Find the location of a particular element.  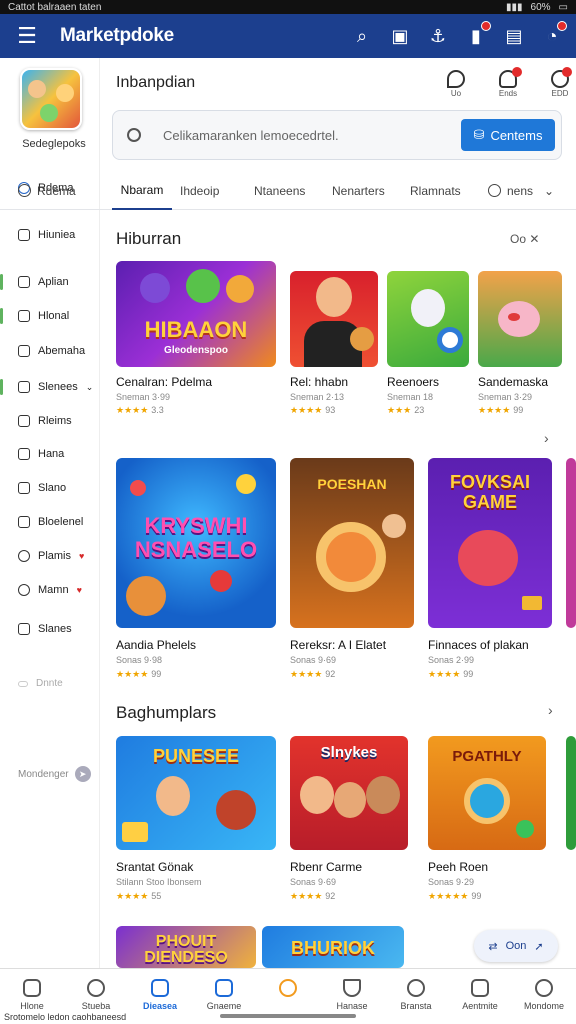

section-controls: Oo ✕ is located at coordinates (524, 239).